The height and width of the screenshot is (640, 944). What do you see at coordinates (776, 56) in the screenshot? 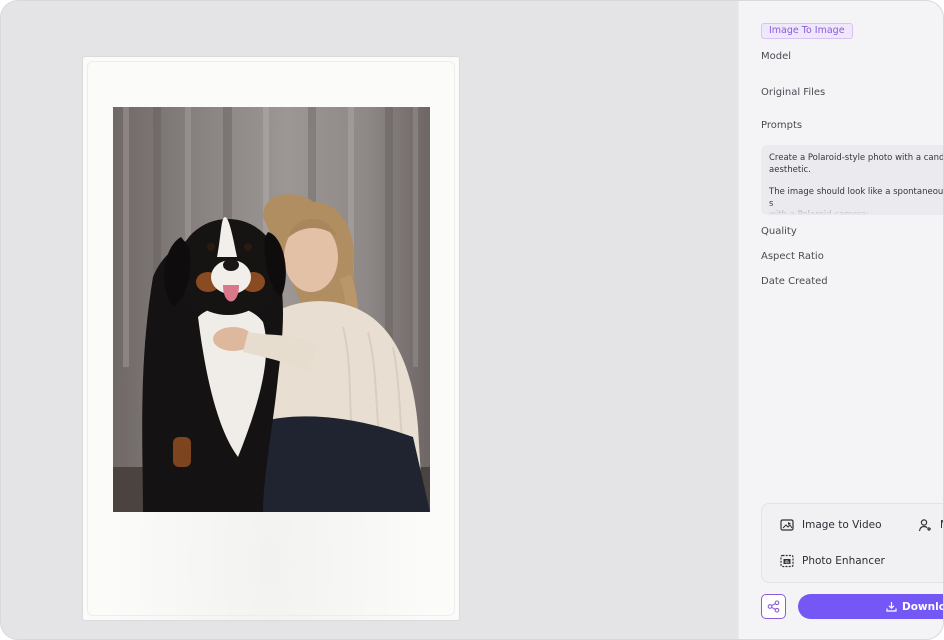
I see `model-label: Model` at bounding box center [776, 56].